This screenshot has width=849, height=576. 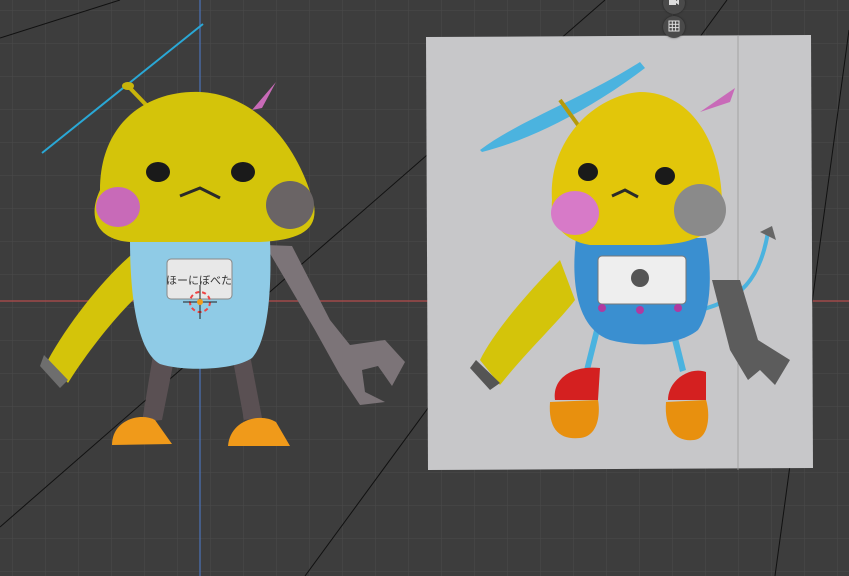 What do you see at coordinates (199, 280) in the screenshot?
I see `shirt-label: ほーにぼべた` at bounding box center [199, 280].